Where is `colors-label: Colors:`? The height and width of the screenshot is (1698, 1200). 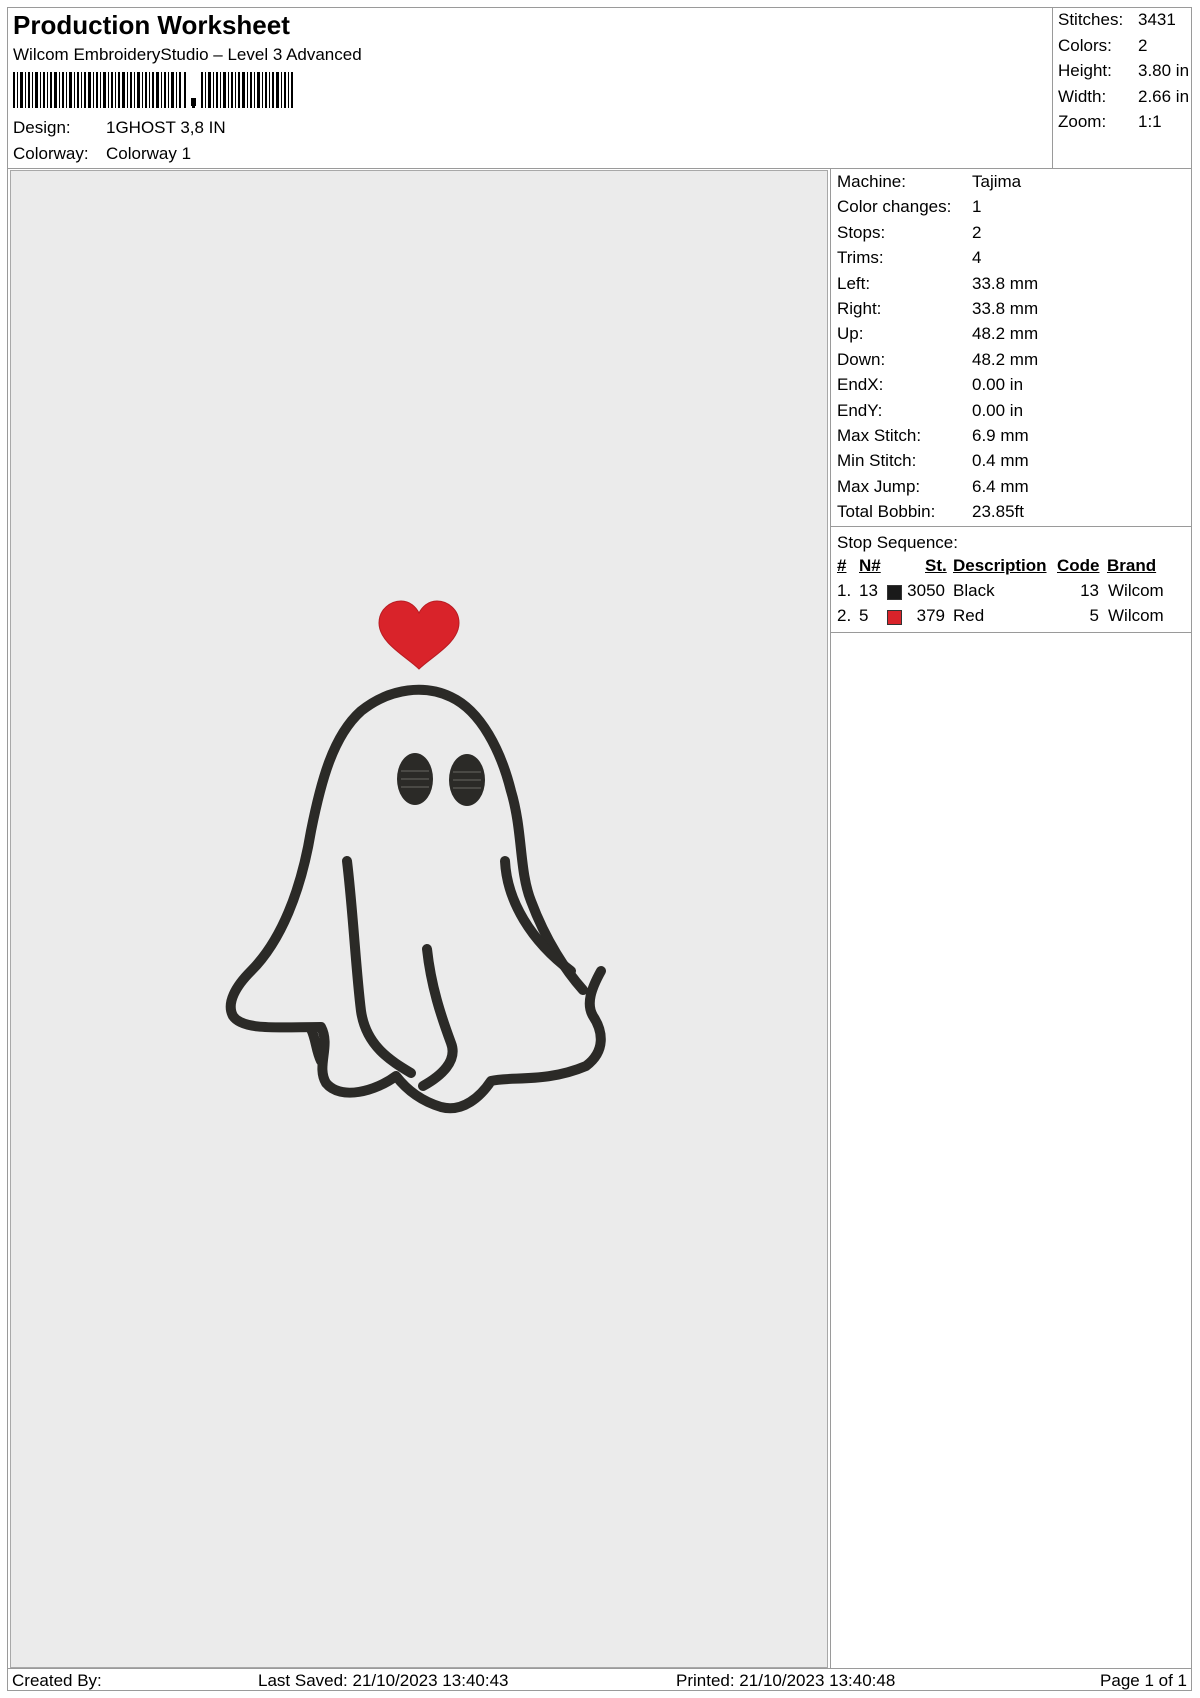 colors-label: Colors: is located at coordinates (1085, 45).